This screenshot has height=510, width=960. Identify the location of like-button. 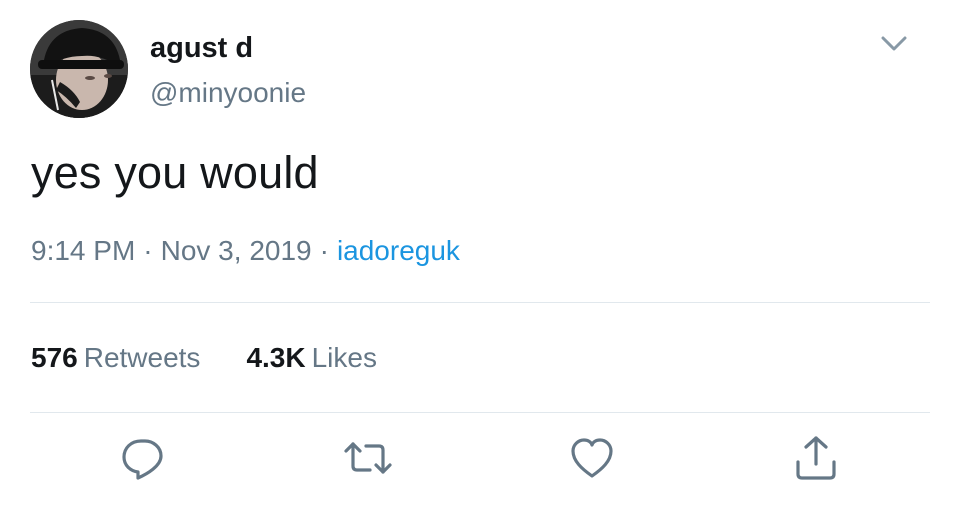
(592, 458).